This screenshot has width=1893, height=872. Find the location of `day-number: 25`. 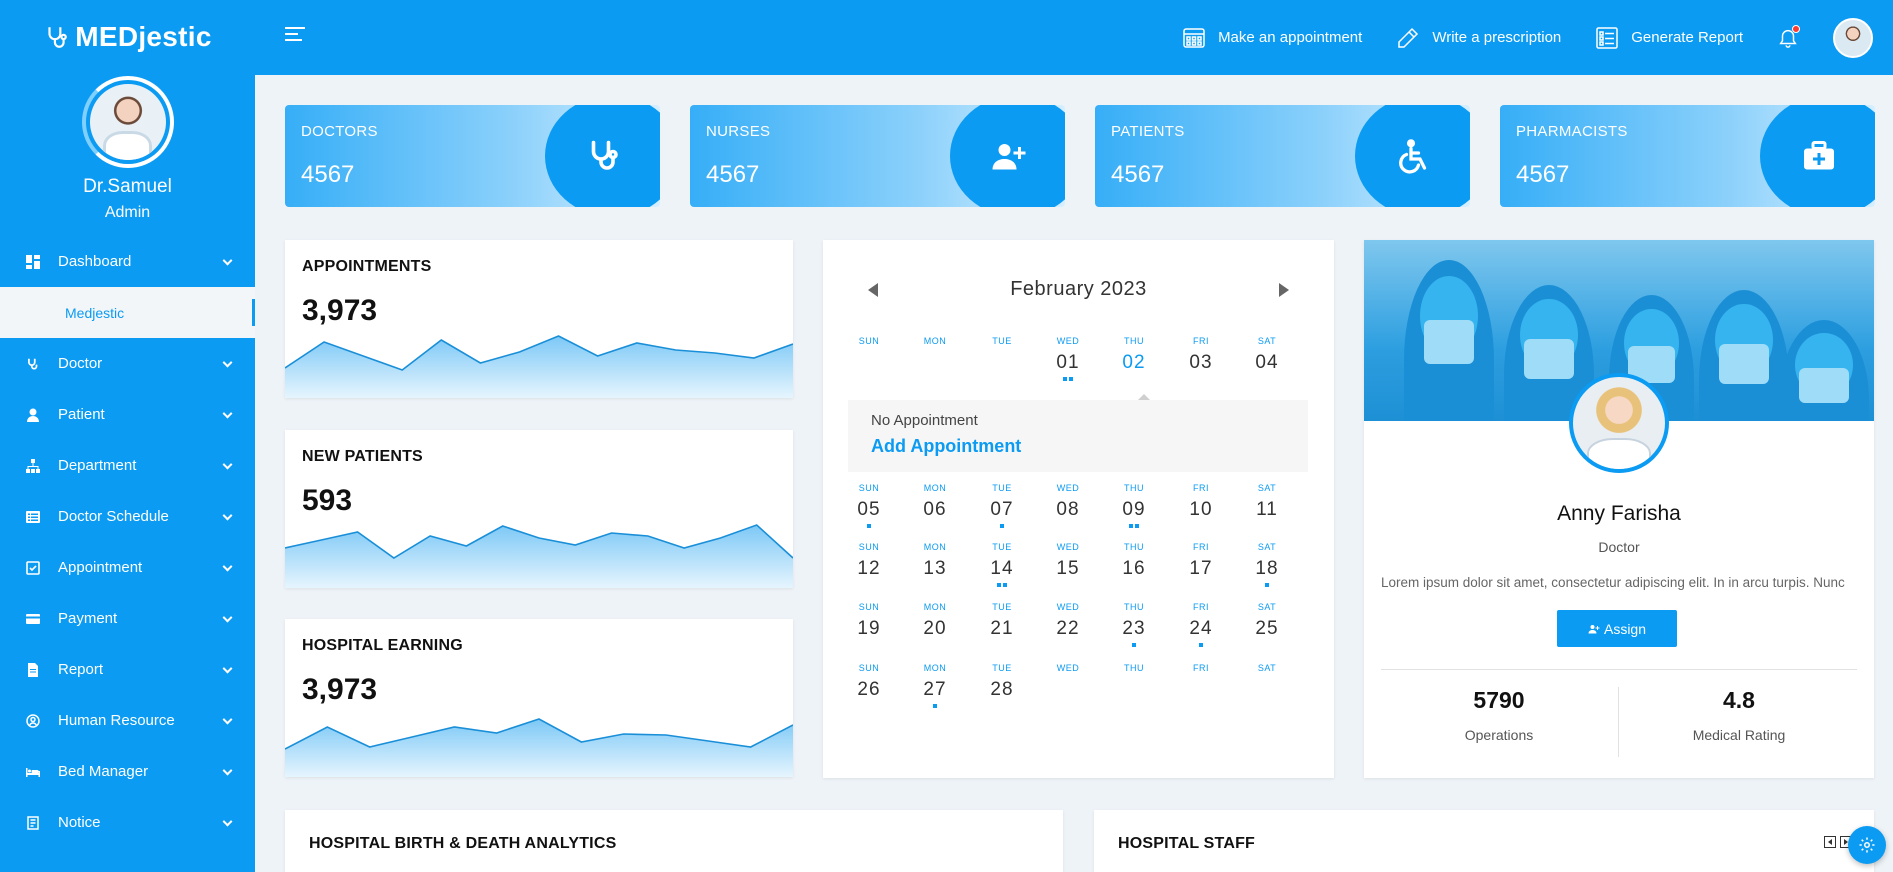

day-number: 25 is located at coordinates (1267, 628).